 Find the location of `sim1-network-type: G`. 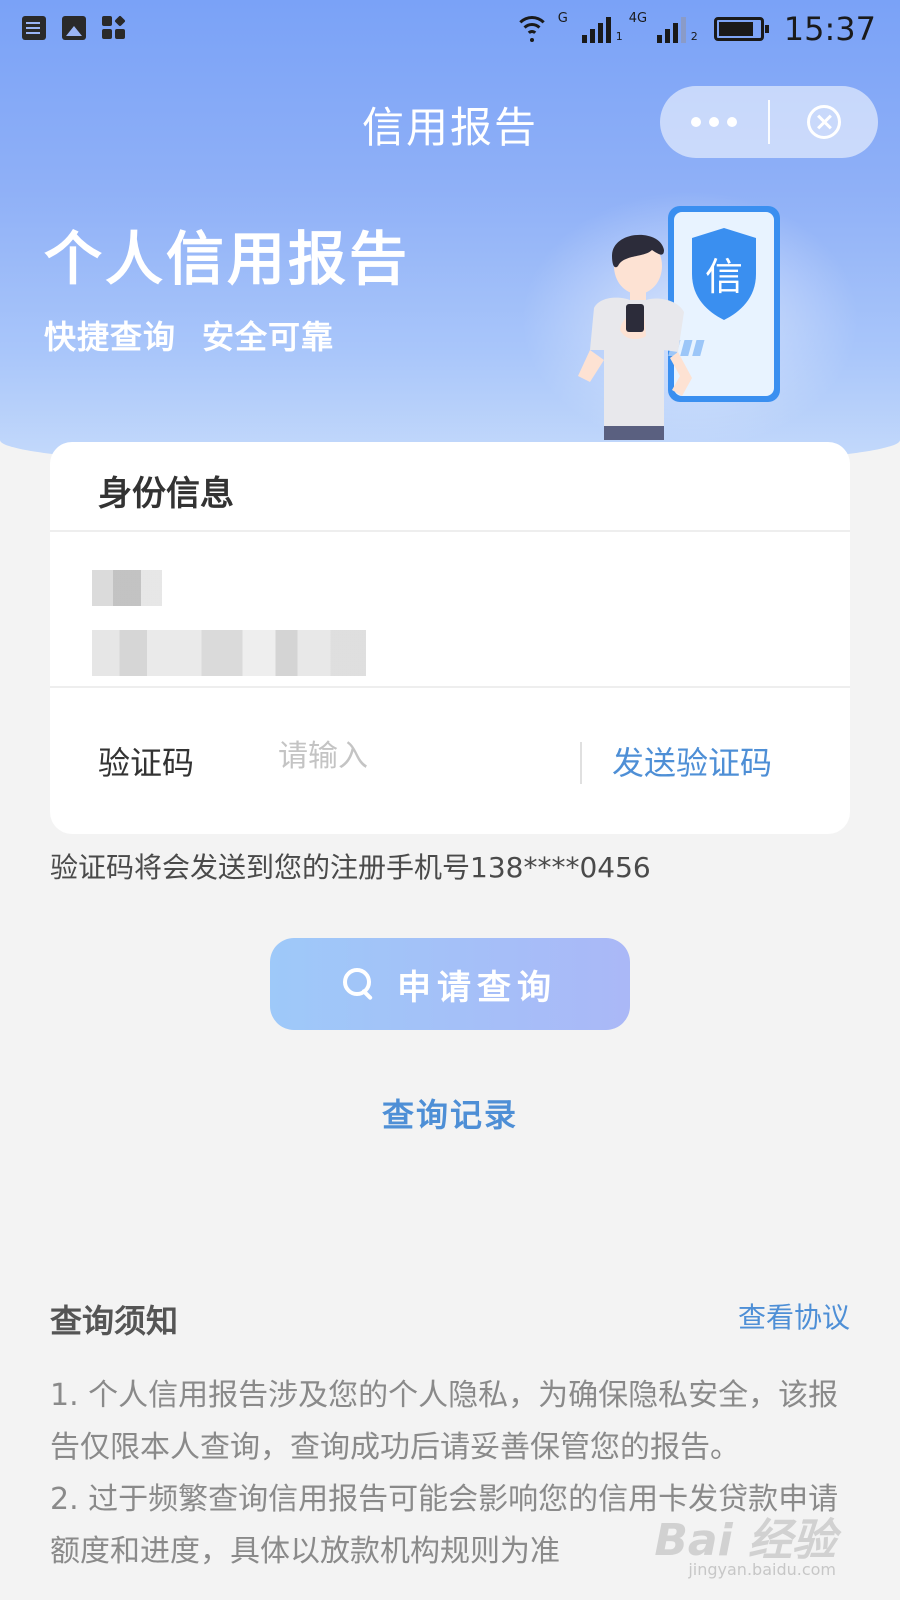

sim1-network-type: G is located at coordinates (562, 18).